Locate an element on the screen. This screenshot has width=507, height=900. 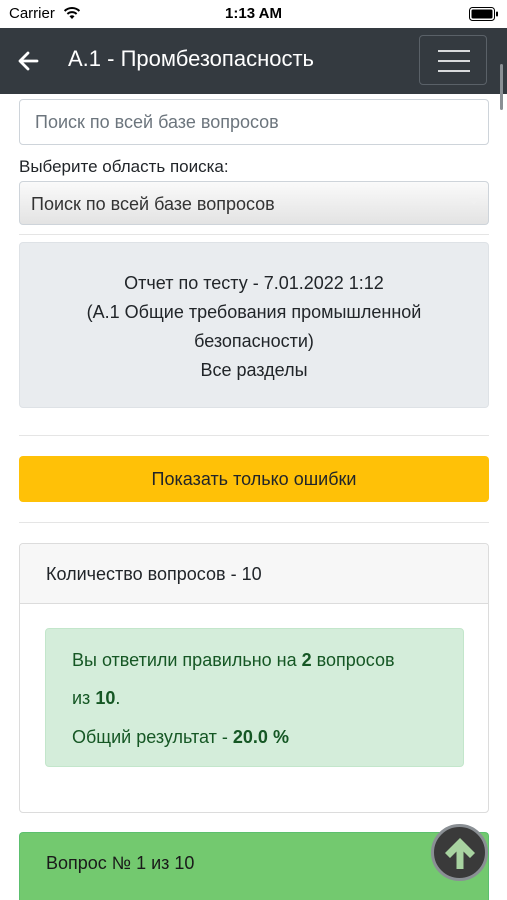
arrow-up-icon is located at coordinates (460, 853).